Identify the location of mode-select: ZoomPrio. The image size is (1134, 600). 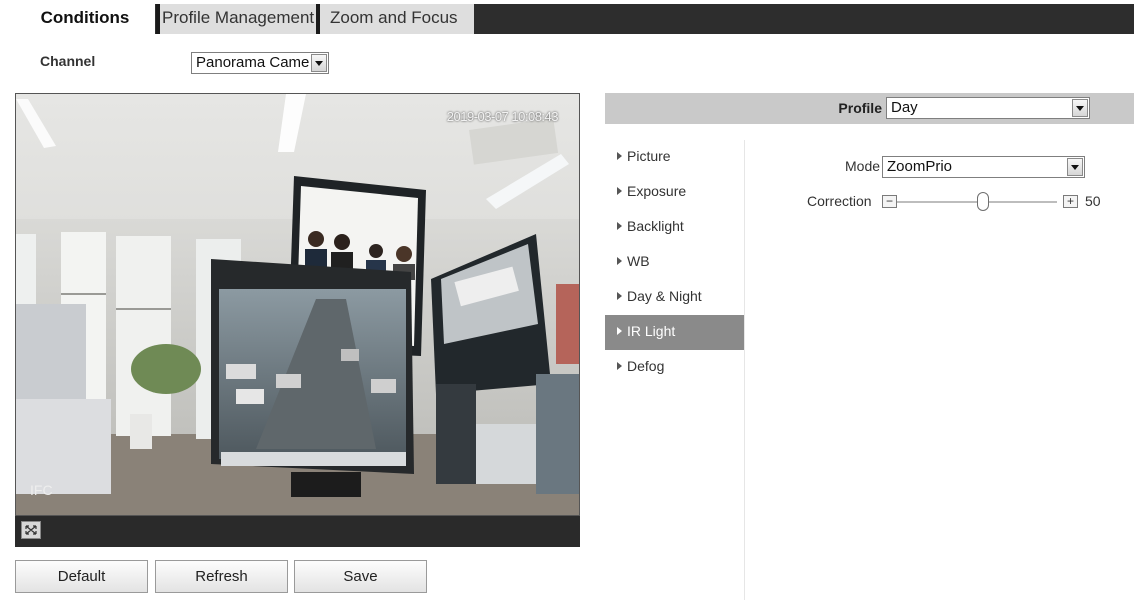
(983, 167).